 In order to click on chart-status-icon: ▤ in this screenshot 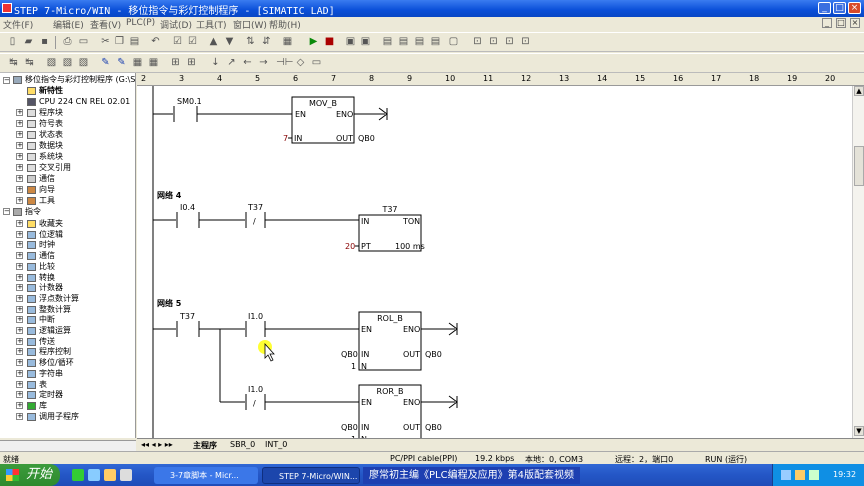, I will do `click(403, 42)`.